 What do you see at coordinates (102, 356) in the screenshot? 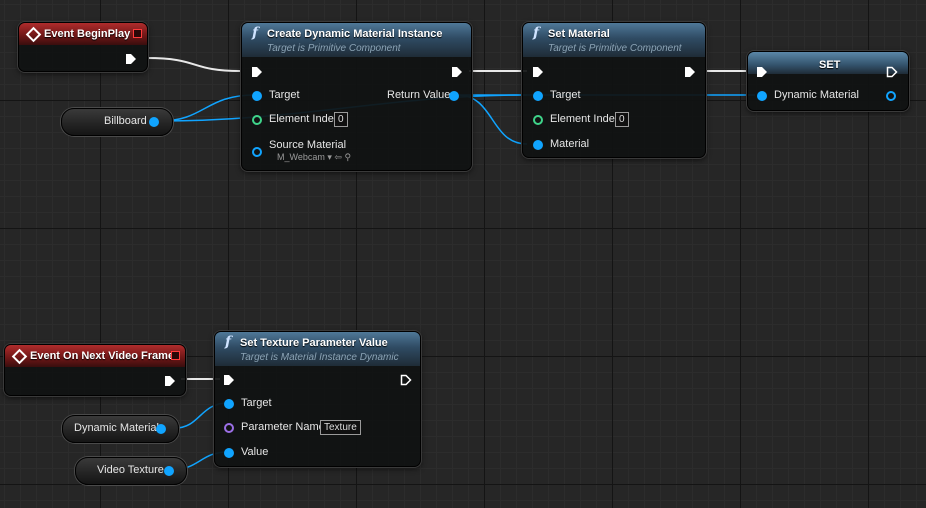
I see `node-title: Event On Next Video Frame` at bounding box center [102, 356].